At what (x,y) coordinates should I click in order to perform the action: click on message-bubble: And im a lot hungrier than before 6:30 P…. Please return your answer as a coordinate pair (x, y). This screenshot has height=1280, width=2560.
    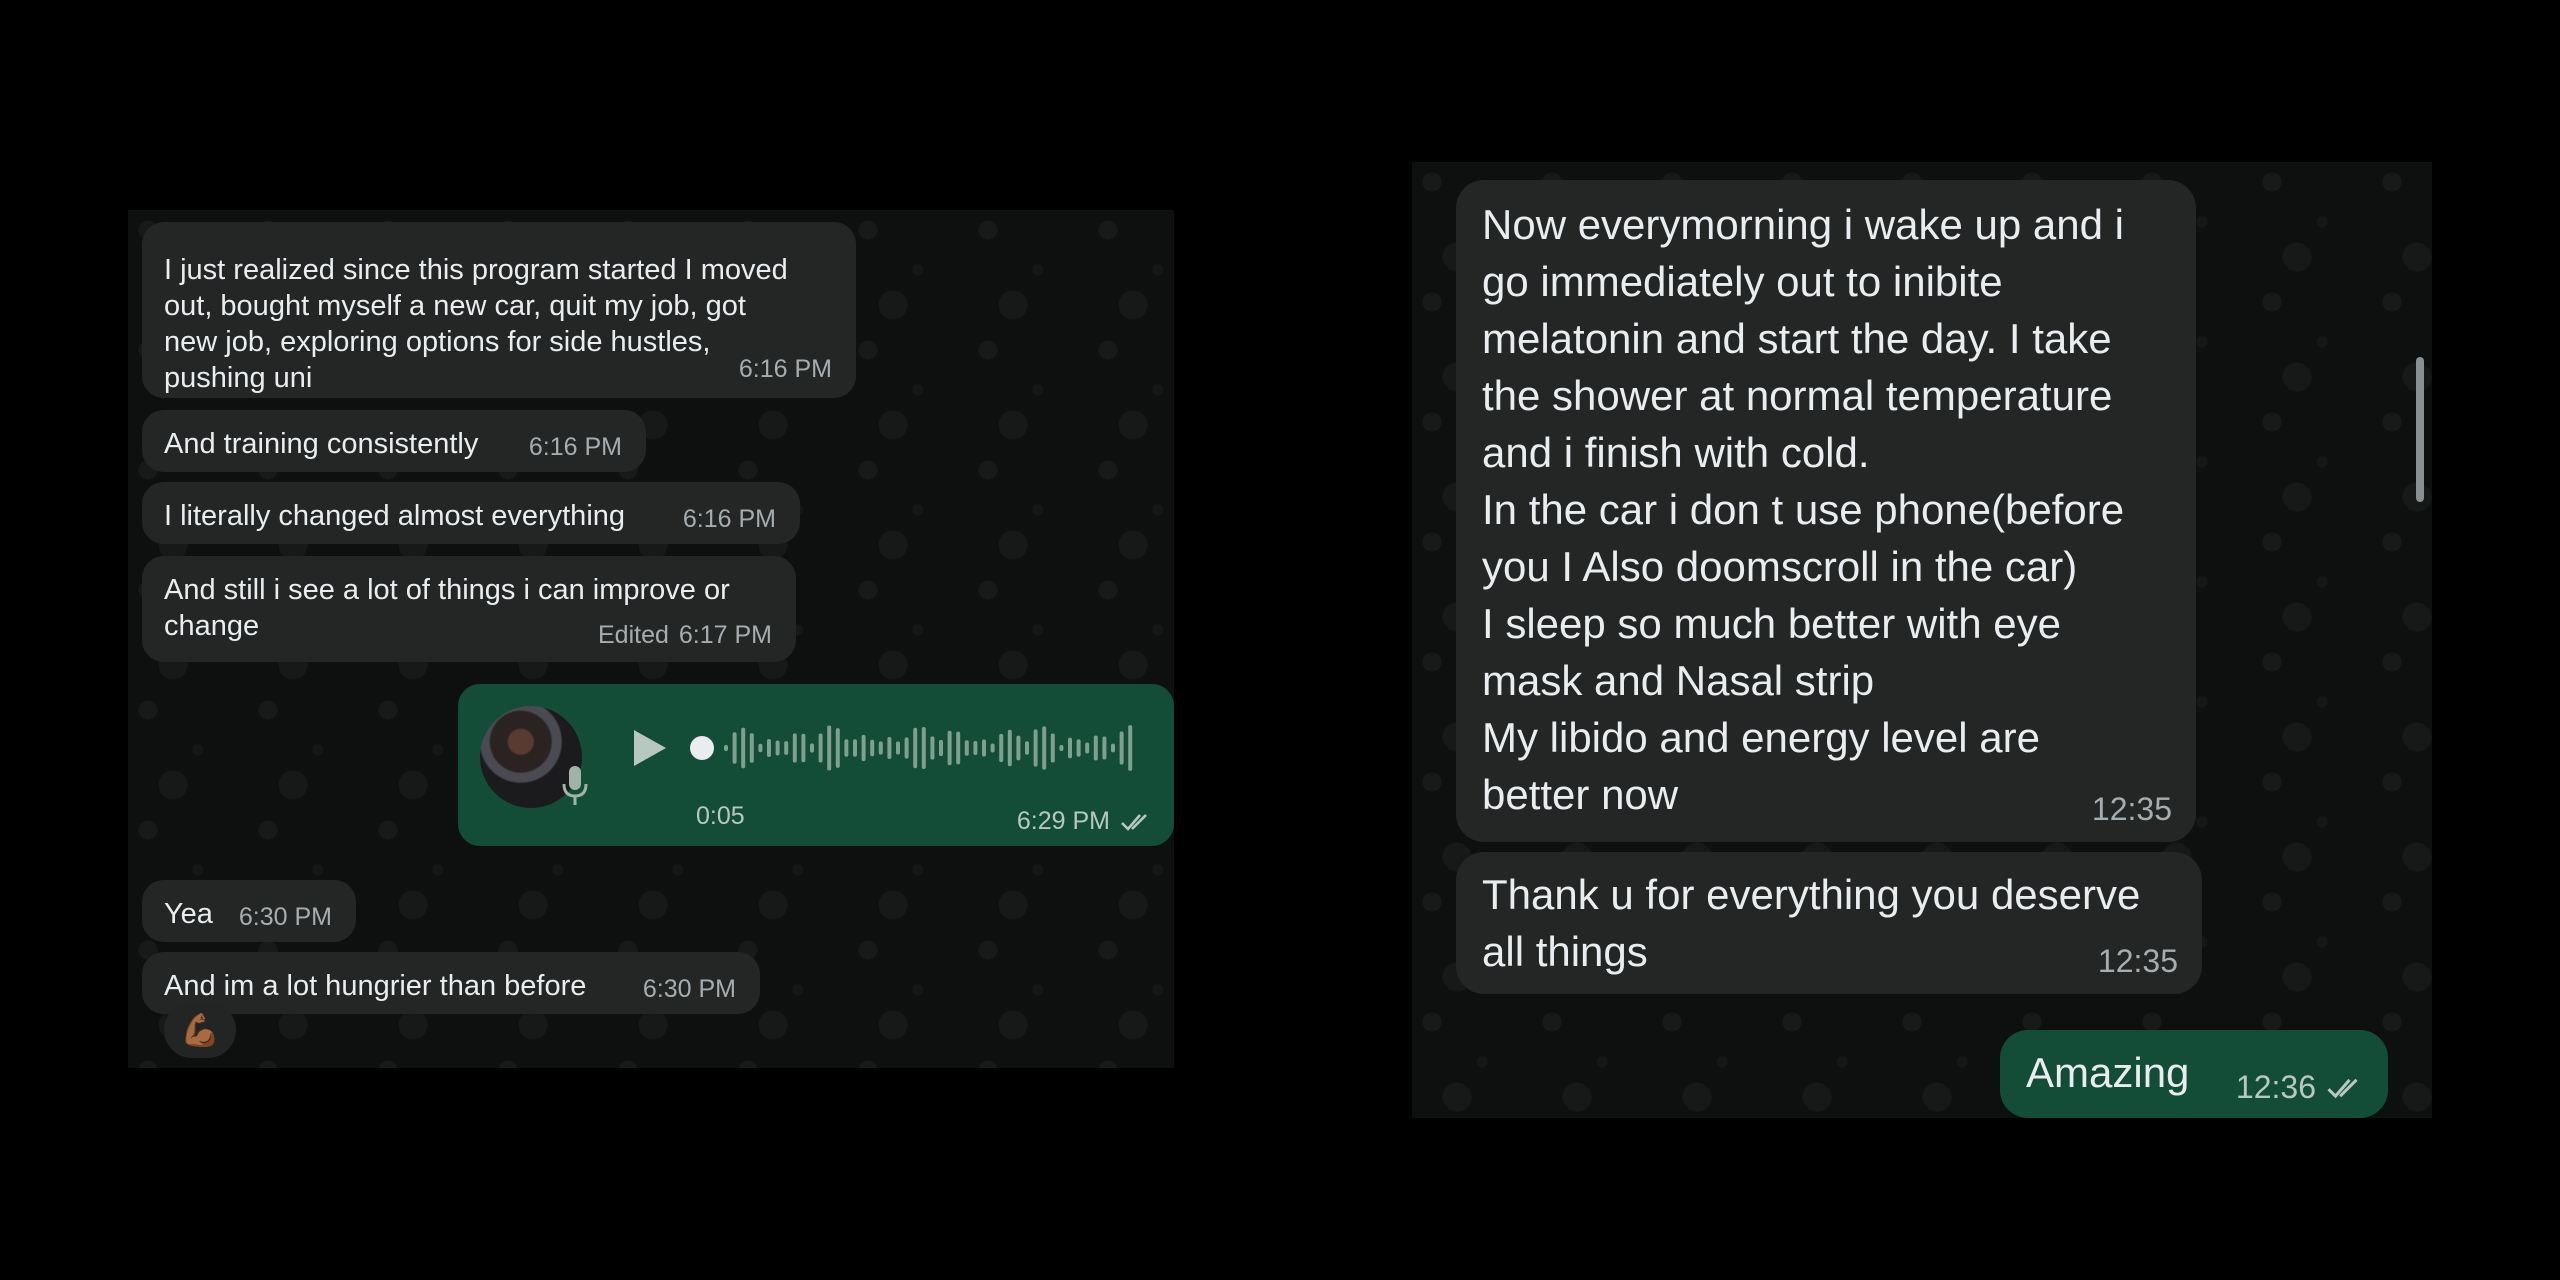
    Looking at the image, I should click on (451, 983).